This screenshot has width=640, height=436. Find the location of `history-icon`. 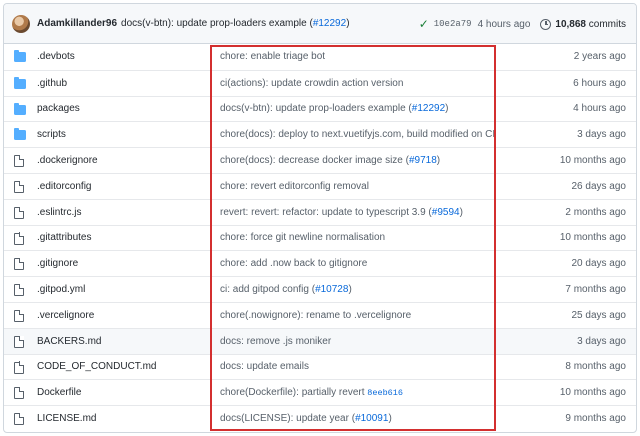

history-icon is located at coordinates (546, 24).